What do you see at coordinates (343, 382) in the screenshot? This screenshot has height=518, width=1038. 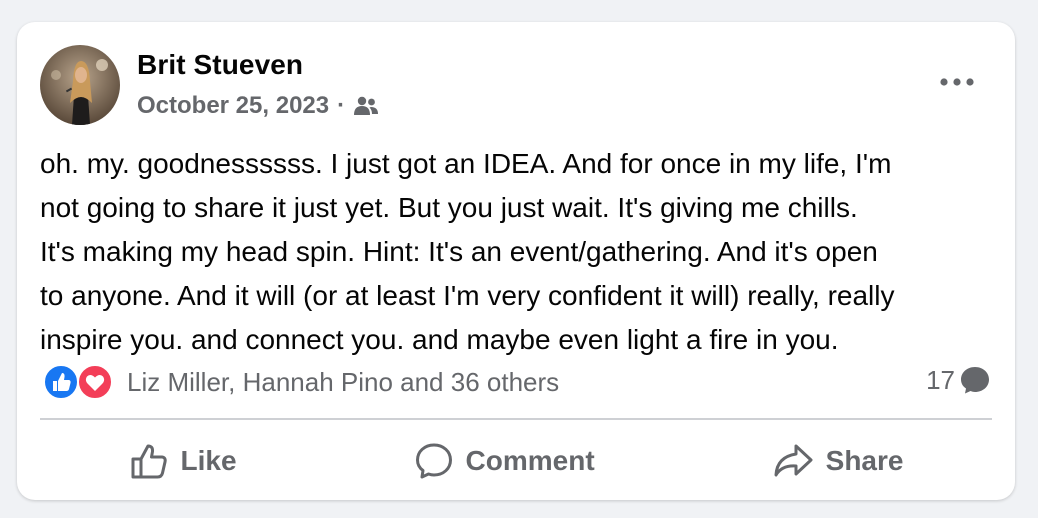 I see `reactions-names: Liz Miller, Hannah Pino and 36 others` at bounding box center [343, 382].